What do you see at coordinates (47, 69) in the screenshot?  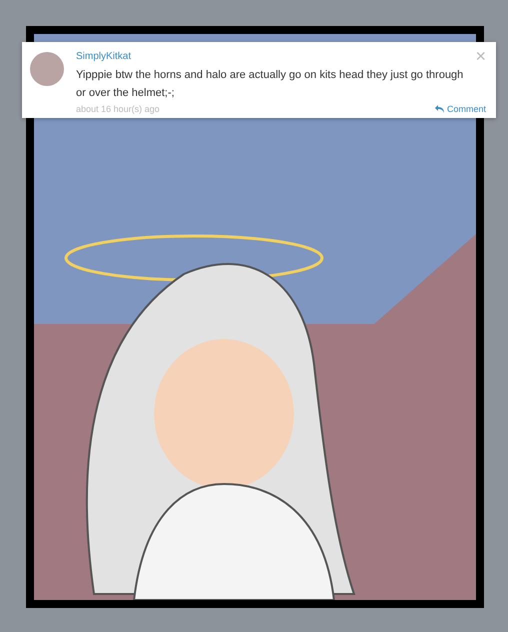 I see `avatar` at bounding box center [47, 69].